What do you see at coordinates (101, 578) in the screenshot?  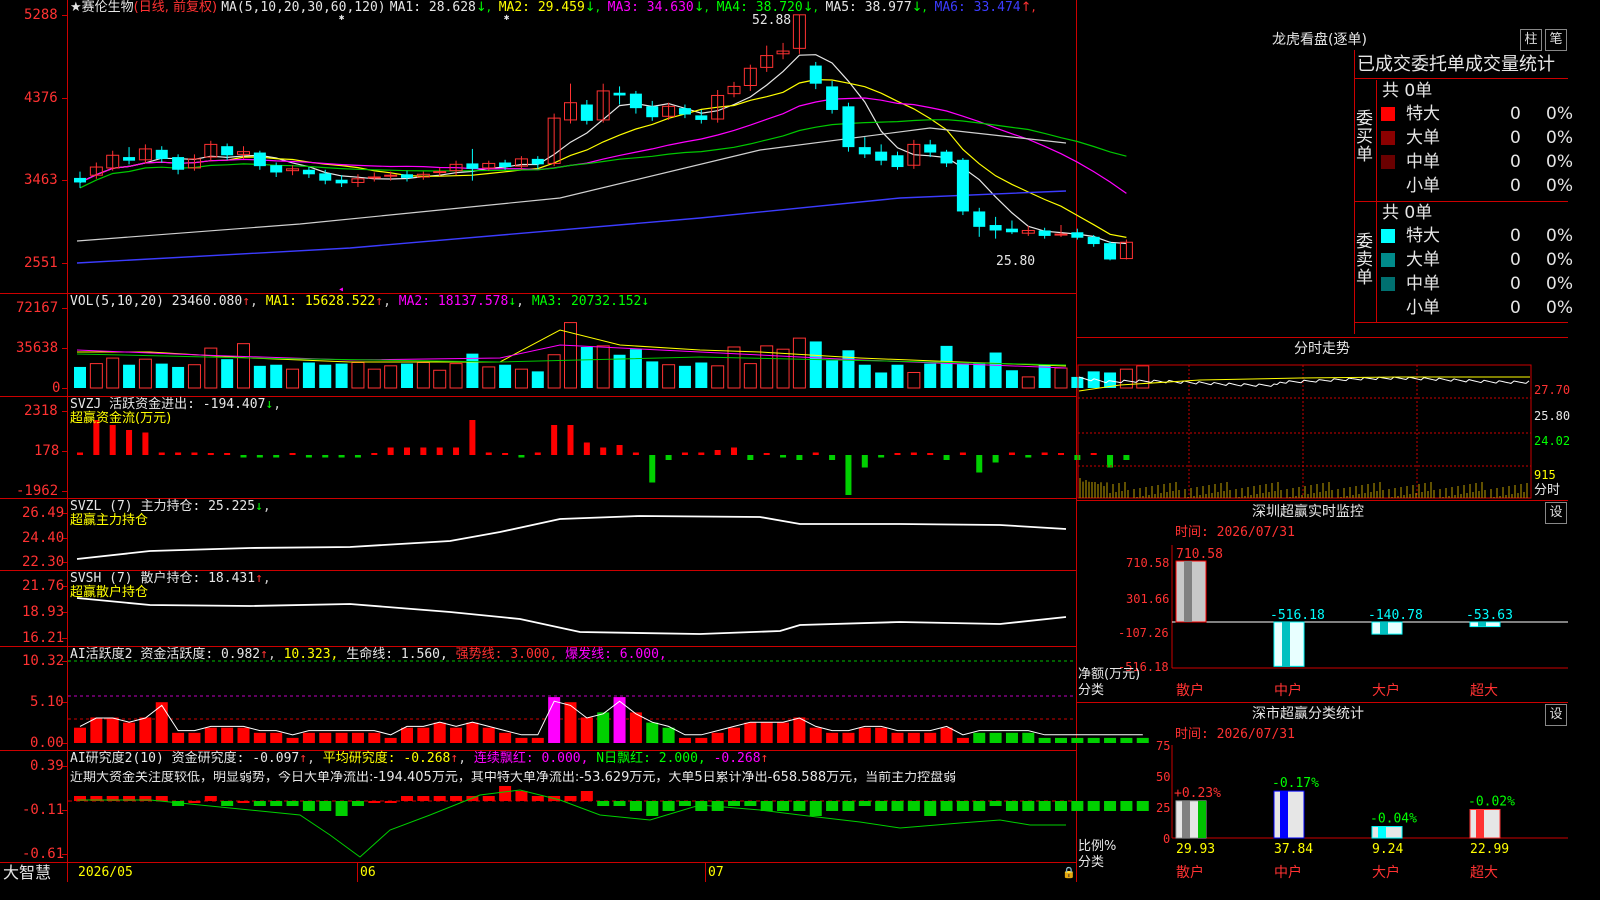 I see `svsh-title: SVSH (7)` at bounding box center [101, 578].